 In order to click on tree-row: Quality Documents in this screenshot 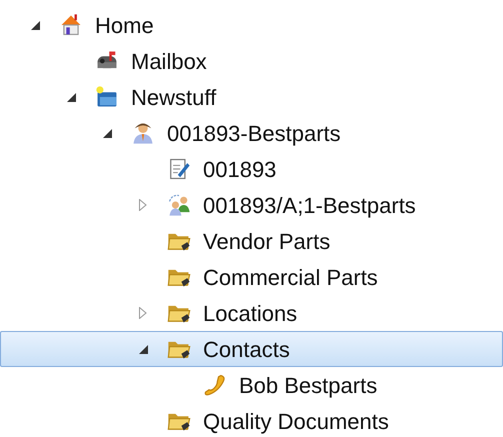, I will do `click(251, 420)`.